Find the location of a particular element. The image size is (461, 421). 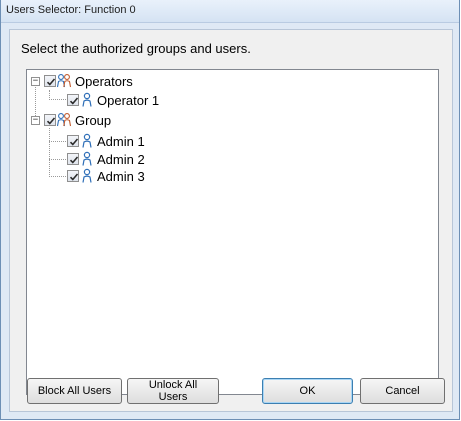

user-label: Admin 3 is located at coordinates (121, 176).